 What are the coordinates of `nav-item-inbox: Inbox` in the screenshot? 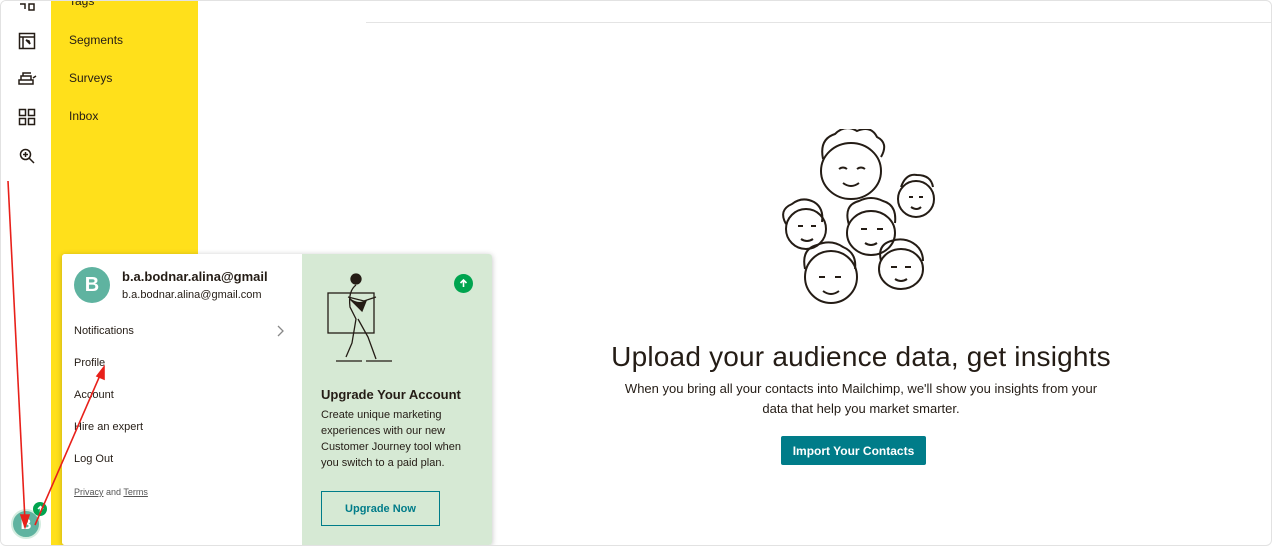 It's located at (83, 116).